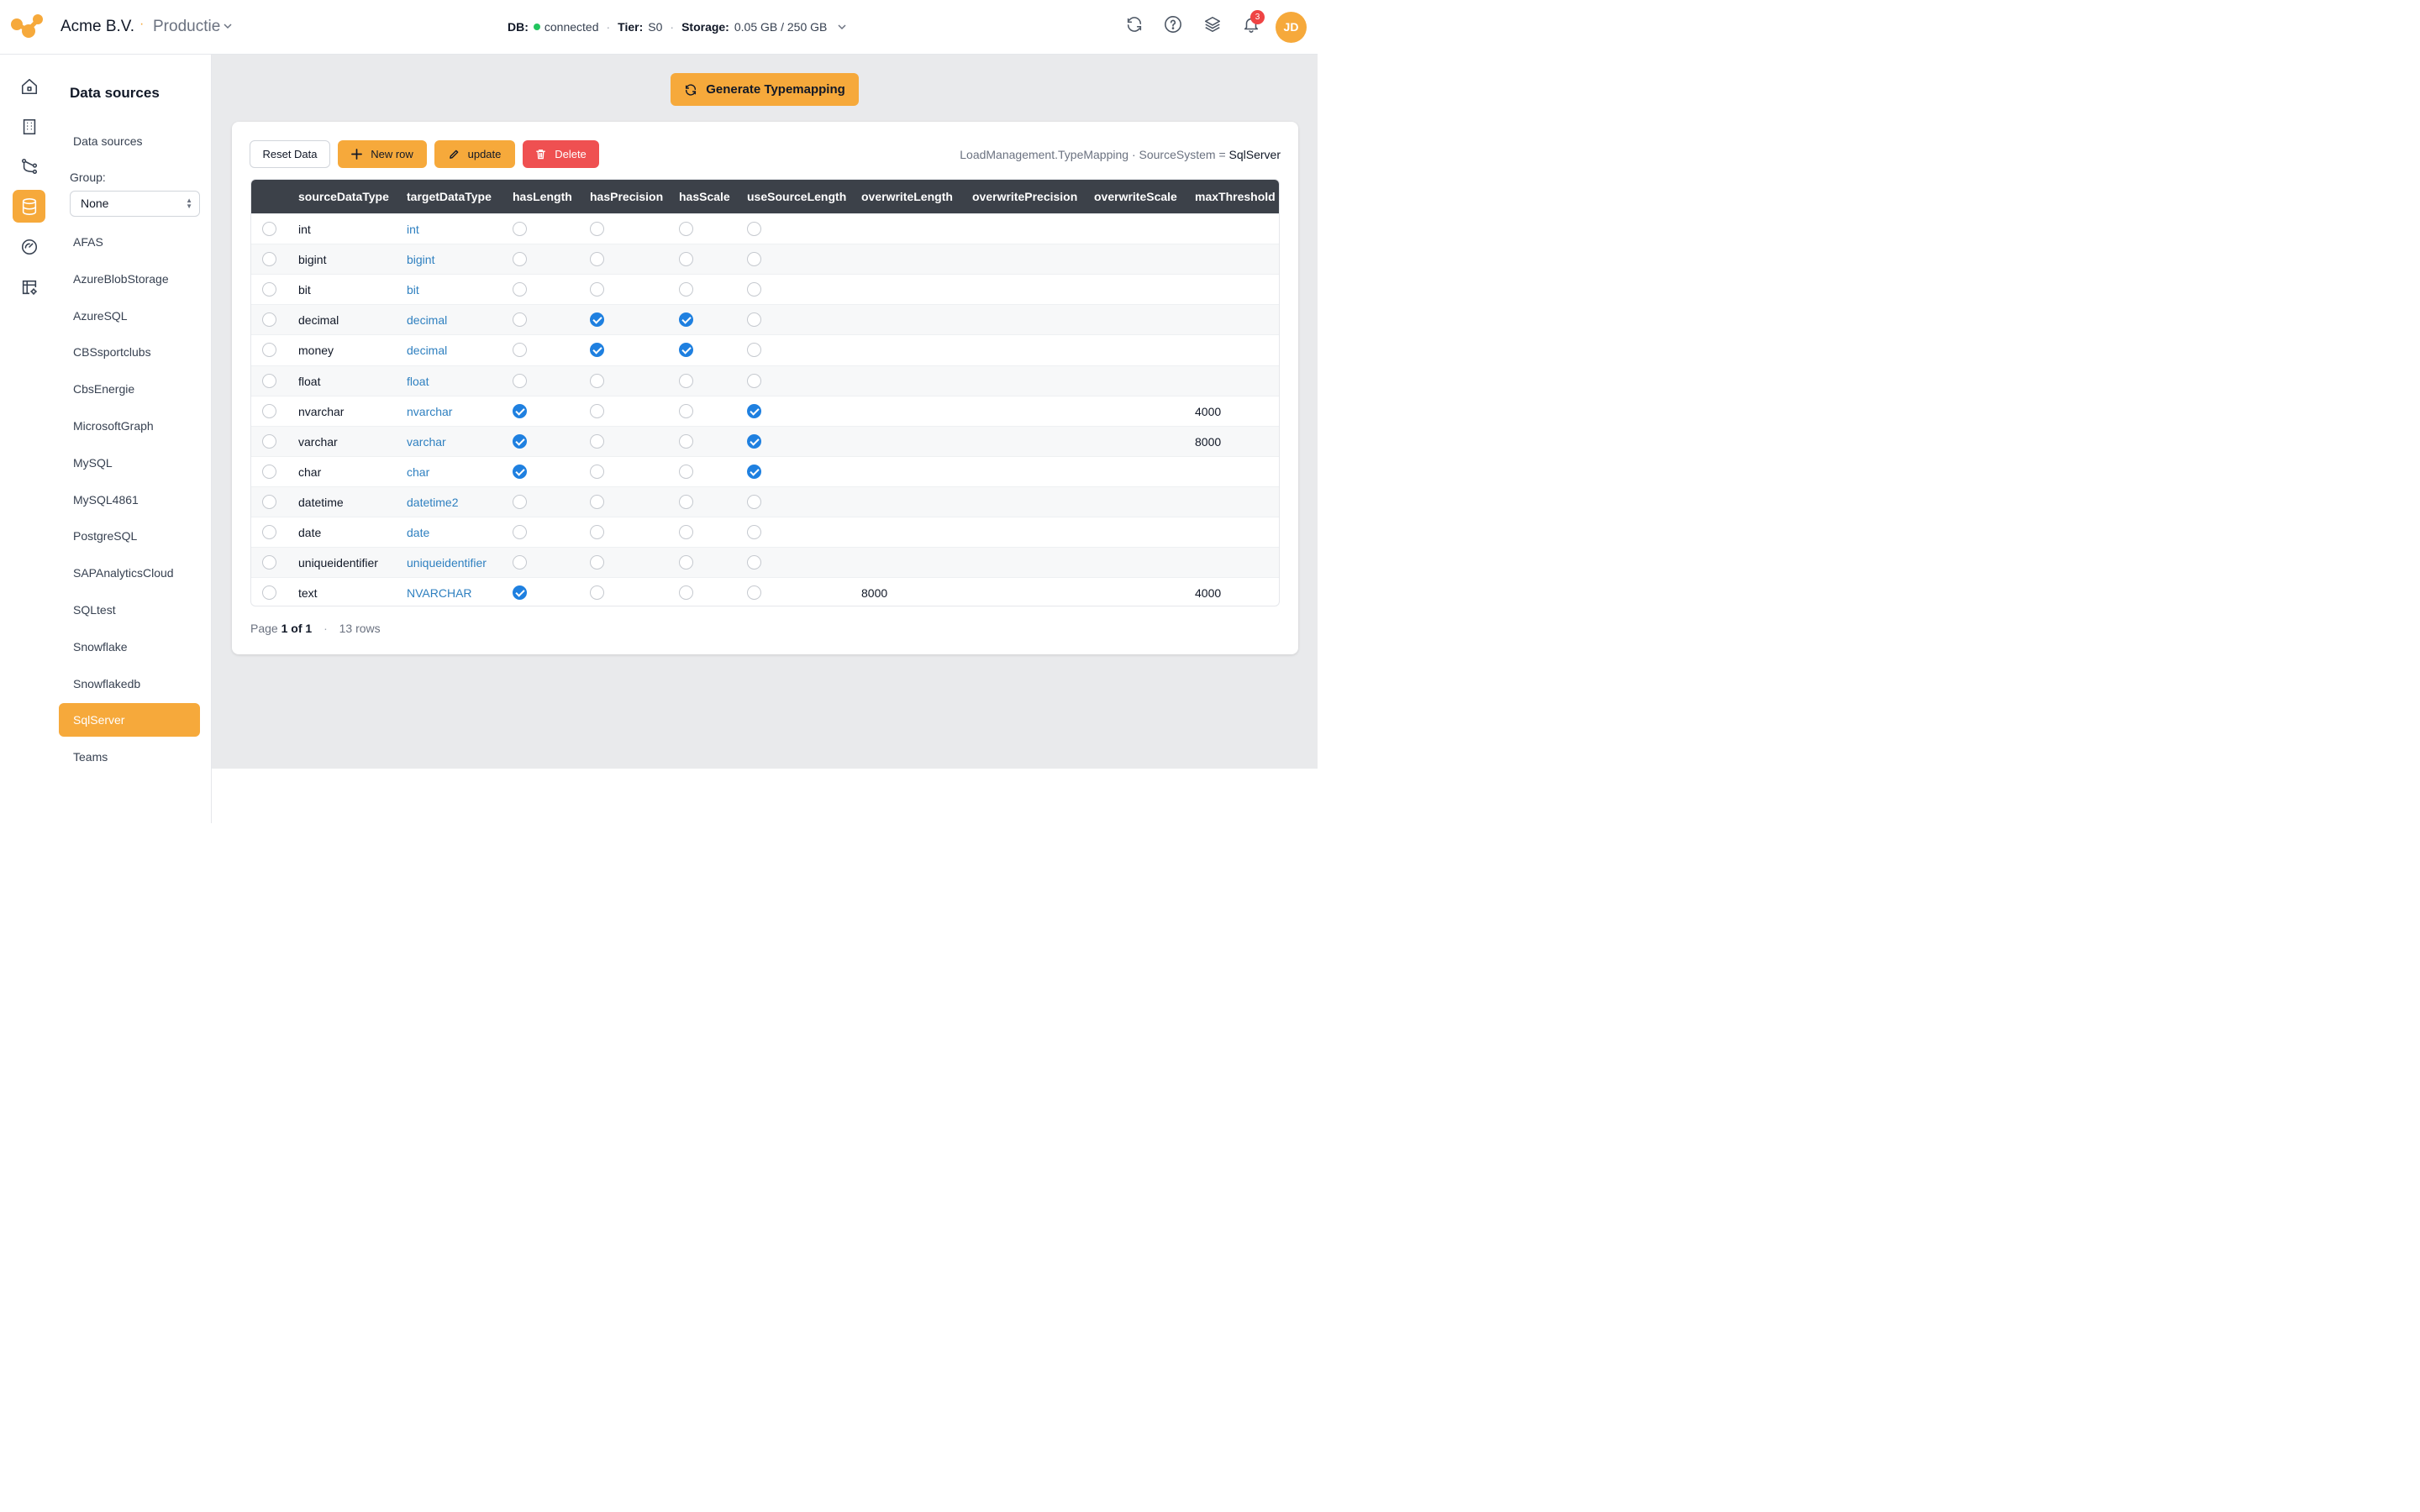 This screenshot has height=1512, width=2420. Describe the element at coordinates (427, 442) in the screenshot. I see `targetdatatype-cell: varchar` at that location.